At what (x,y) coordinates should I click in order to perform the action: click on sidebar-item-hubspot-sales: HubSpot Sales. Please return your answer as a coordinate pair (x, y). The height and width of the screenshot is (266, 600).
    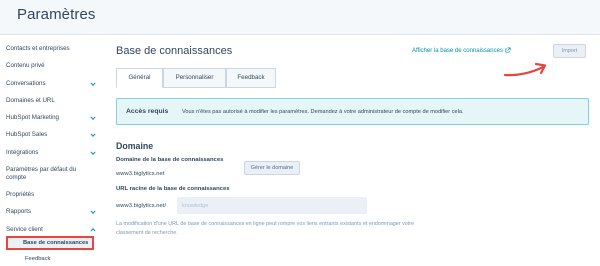
    Looking at the image, I should click on (54, 138).